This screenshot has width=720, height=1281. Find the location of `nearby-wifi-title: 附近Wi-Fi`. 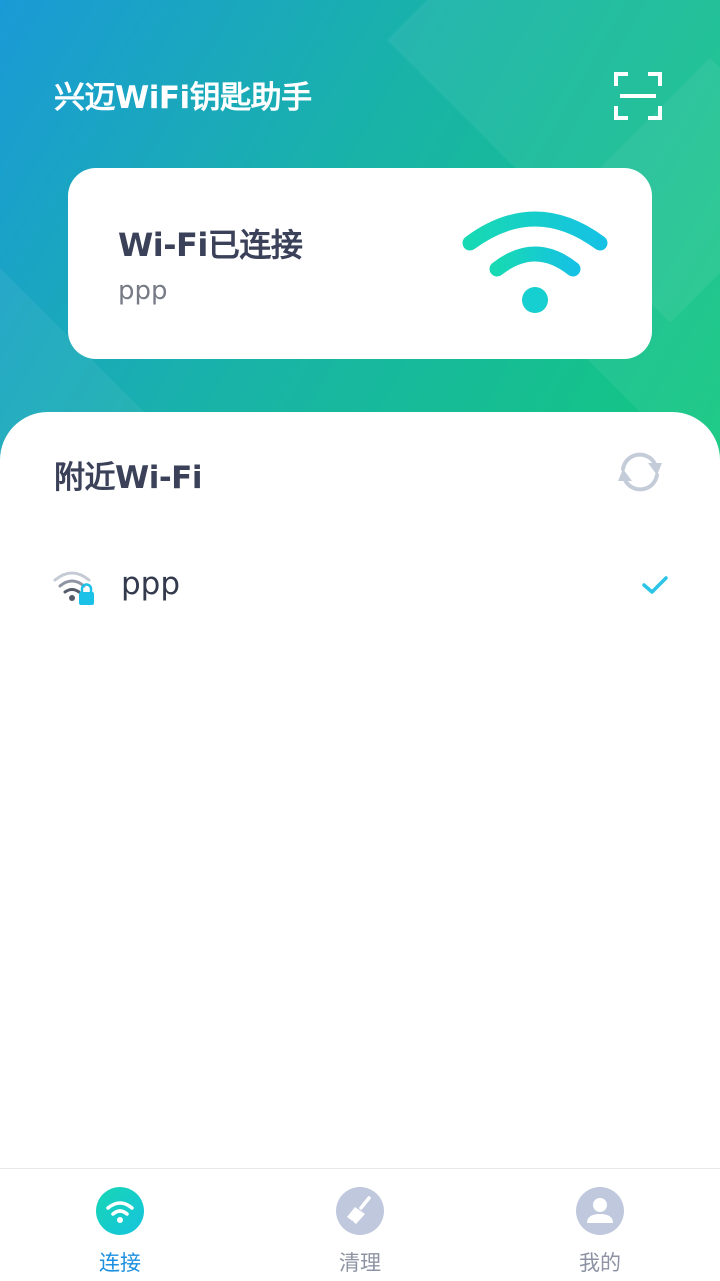

nearby-wifi-title: 附近Wi-Fi is located at coordinates (128, 478).